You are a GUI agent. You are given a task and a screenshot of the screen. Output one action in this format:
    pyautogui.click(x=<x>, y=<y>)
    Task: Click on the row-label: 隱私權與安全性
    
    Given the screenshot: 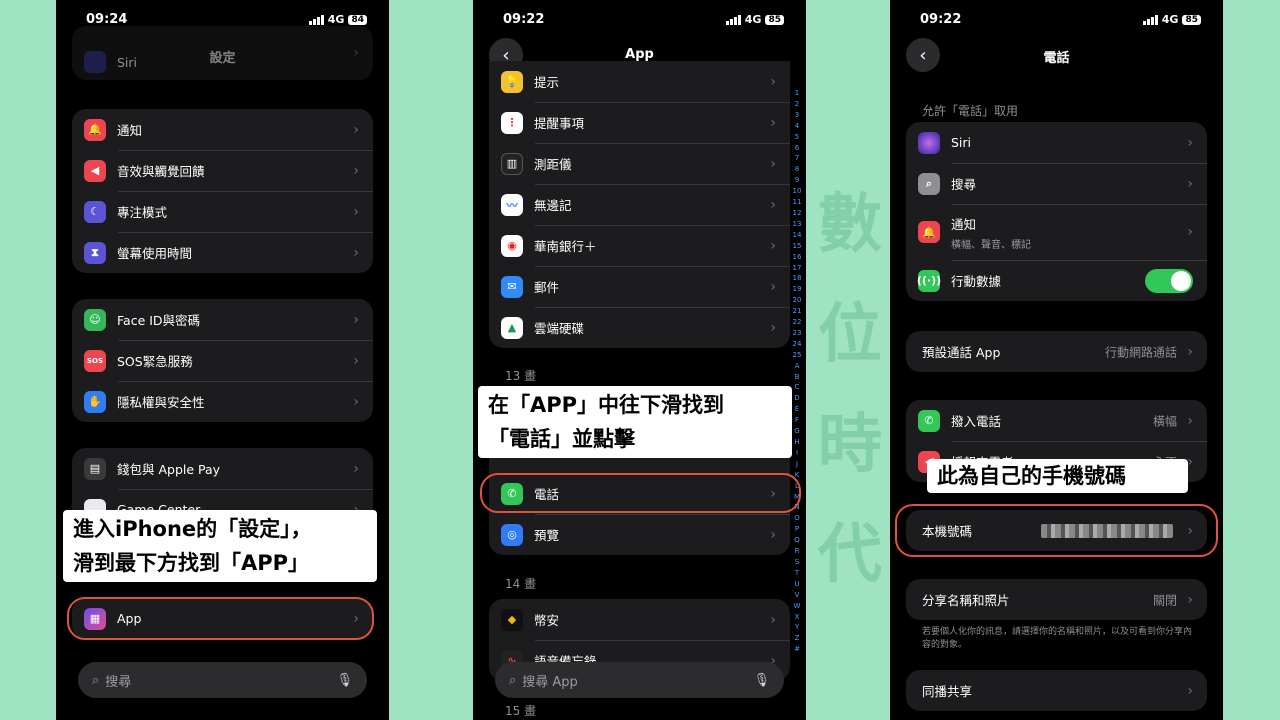 What is the action you would take?
    pyautogui.click(x=161, y=402)
    